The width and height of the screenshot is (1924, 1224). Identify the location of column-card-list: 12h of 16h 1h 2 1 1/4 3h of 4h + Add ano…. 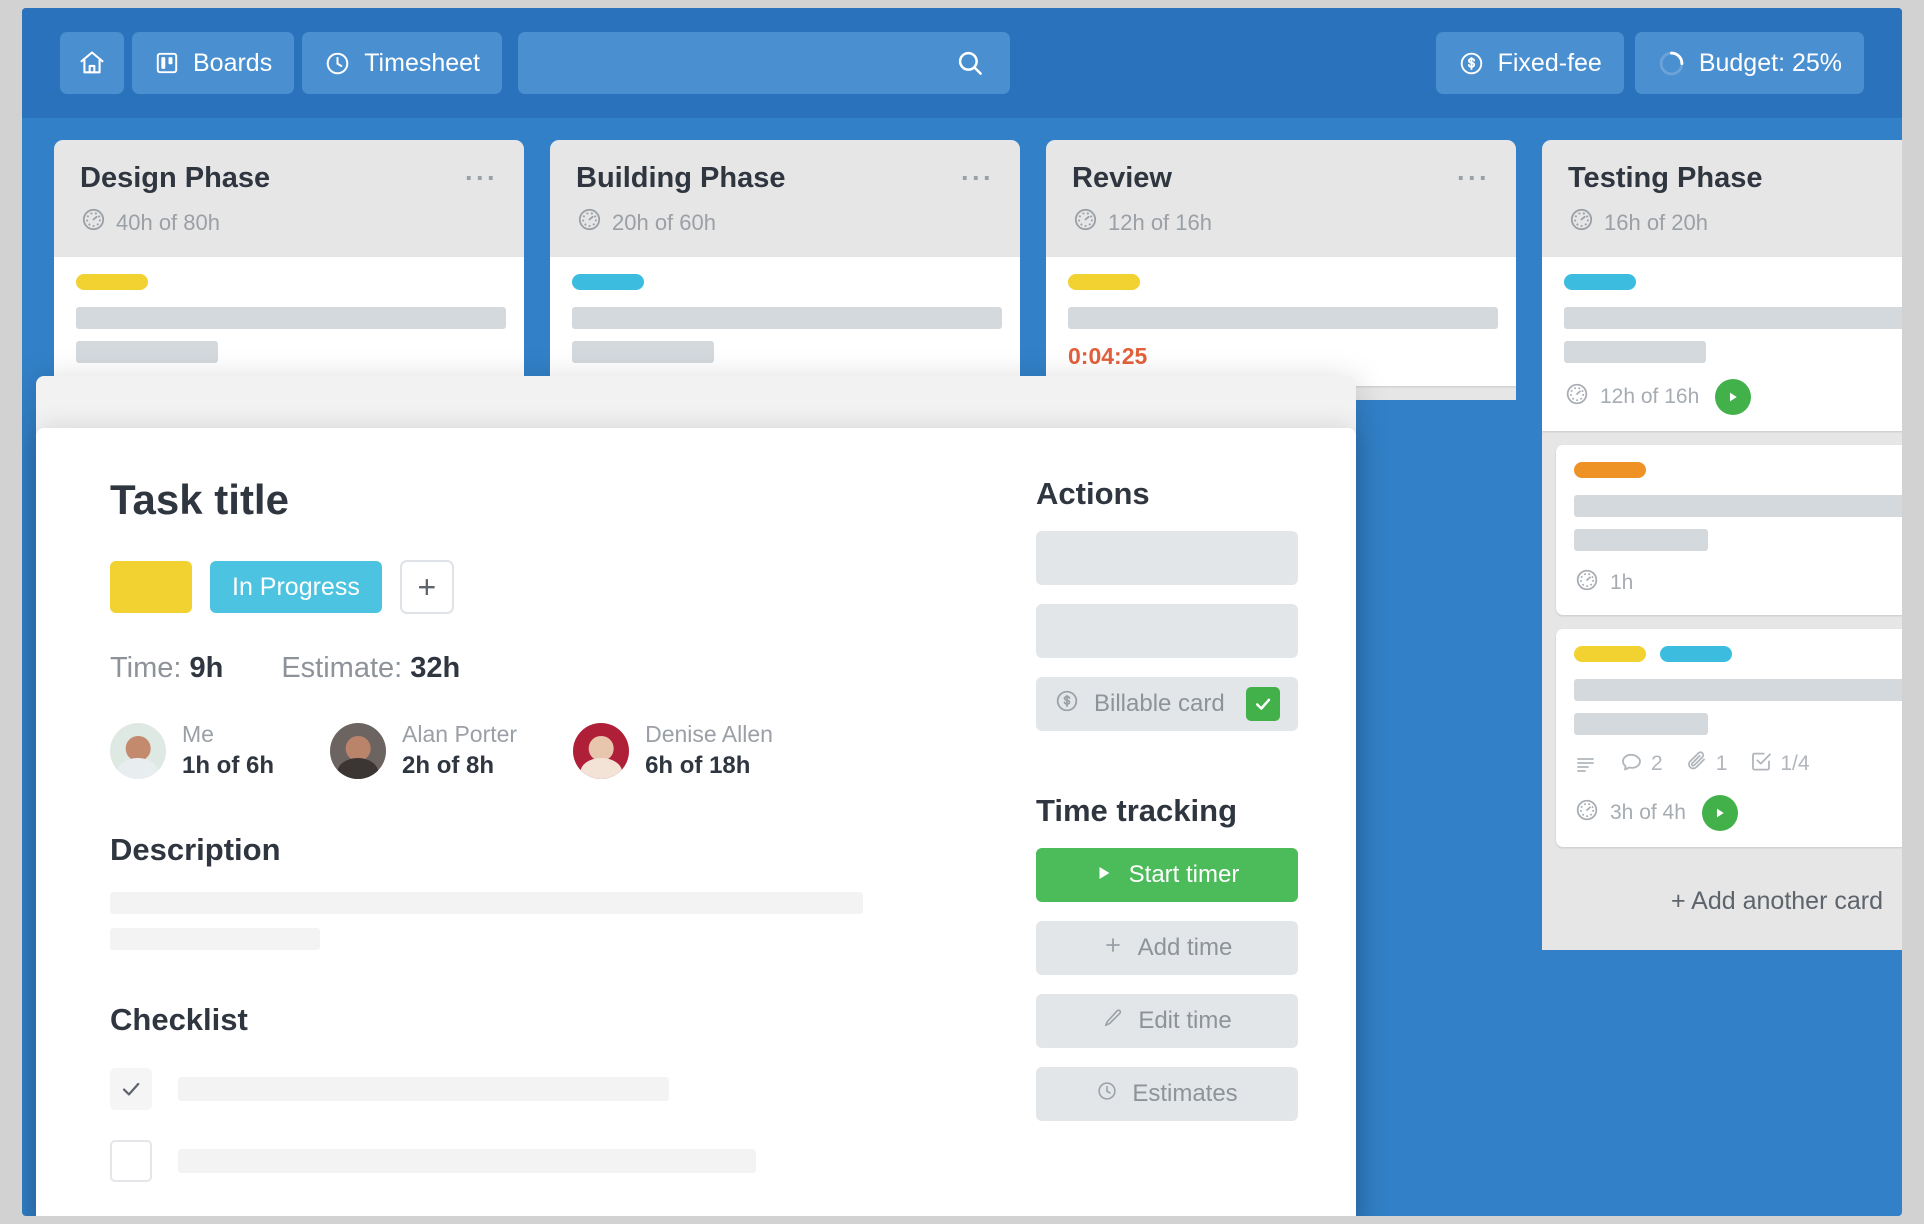
(1722, 603).